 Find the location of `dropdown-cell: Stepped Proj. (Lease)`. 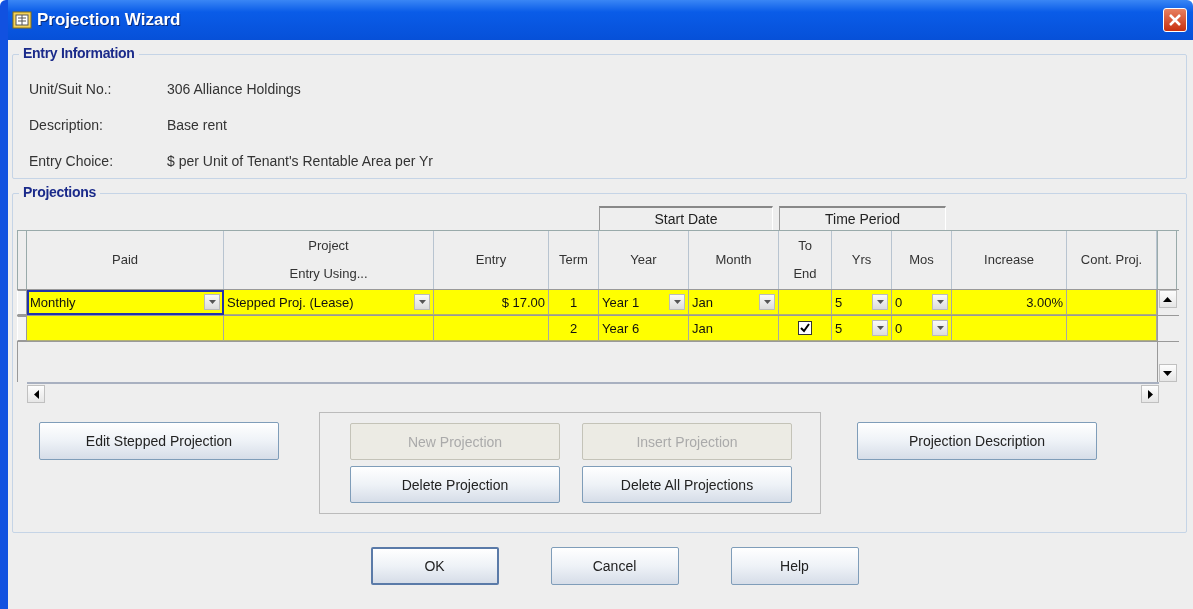

dropdown-cell: Stepped Proj. (Lease) is located at coordinates (329, 302).